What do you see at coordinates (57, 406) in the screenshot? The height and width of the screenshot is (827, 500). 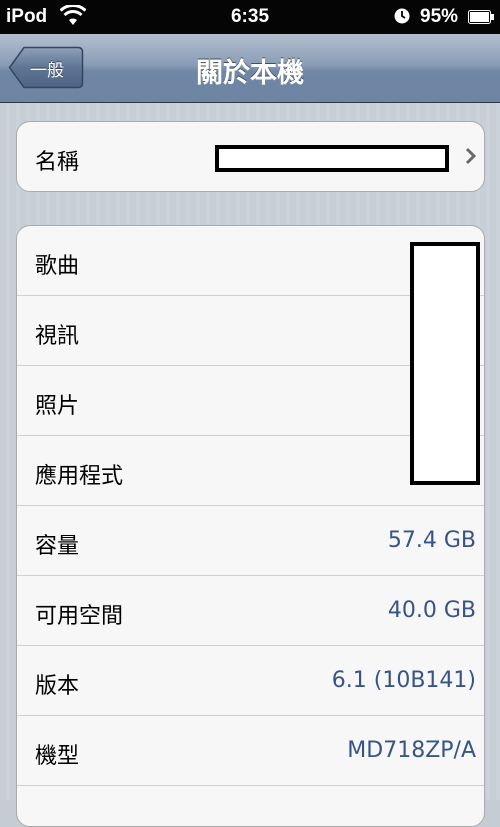 I see `photos-label: 照片` at bounding box center [57, 406].